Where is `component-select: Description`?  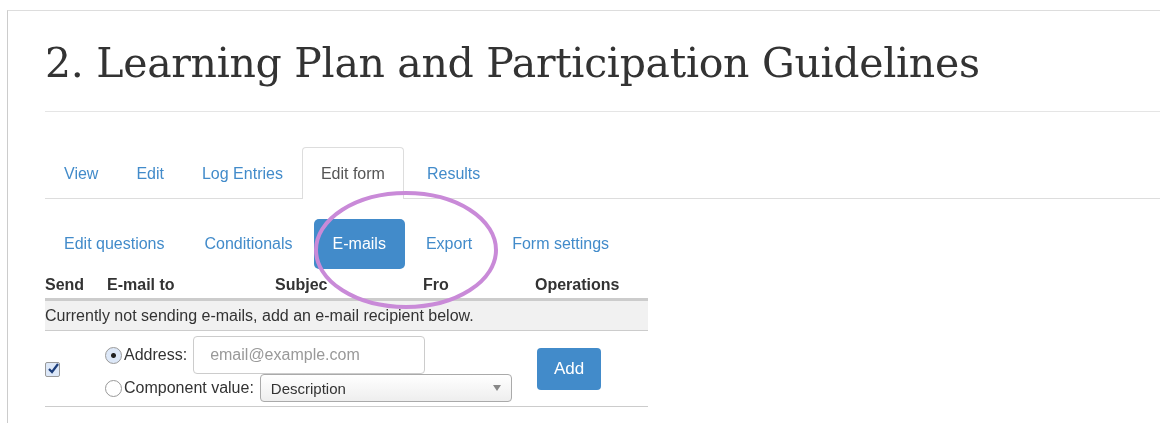 component-select: Description is located at coordinates (385, 388).